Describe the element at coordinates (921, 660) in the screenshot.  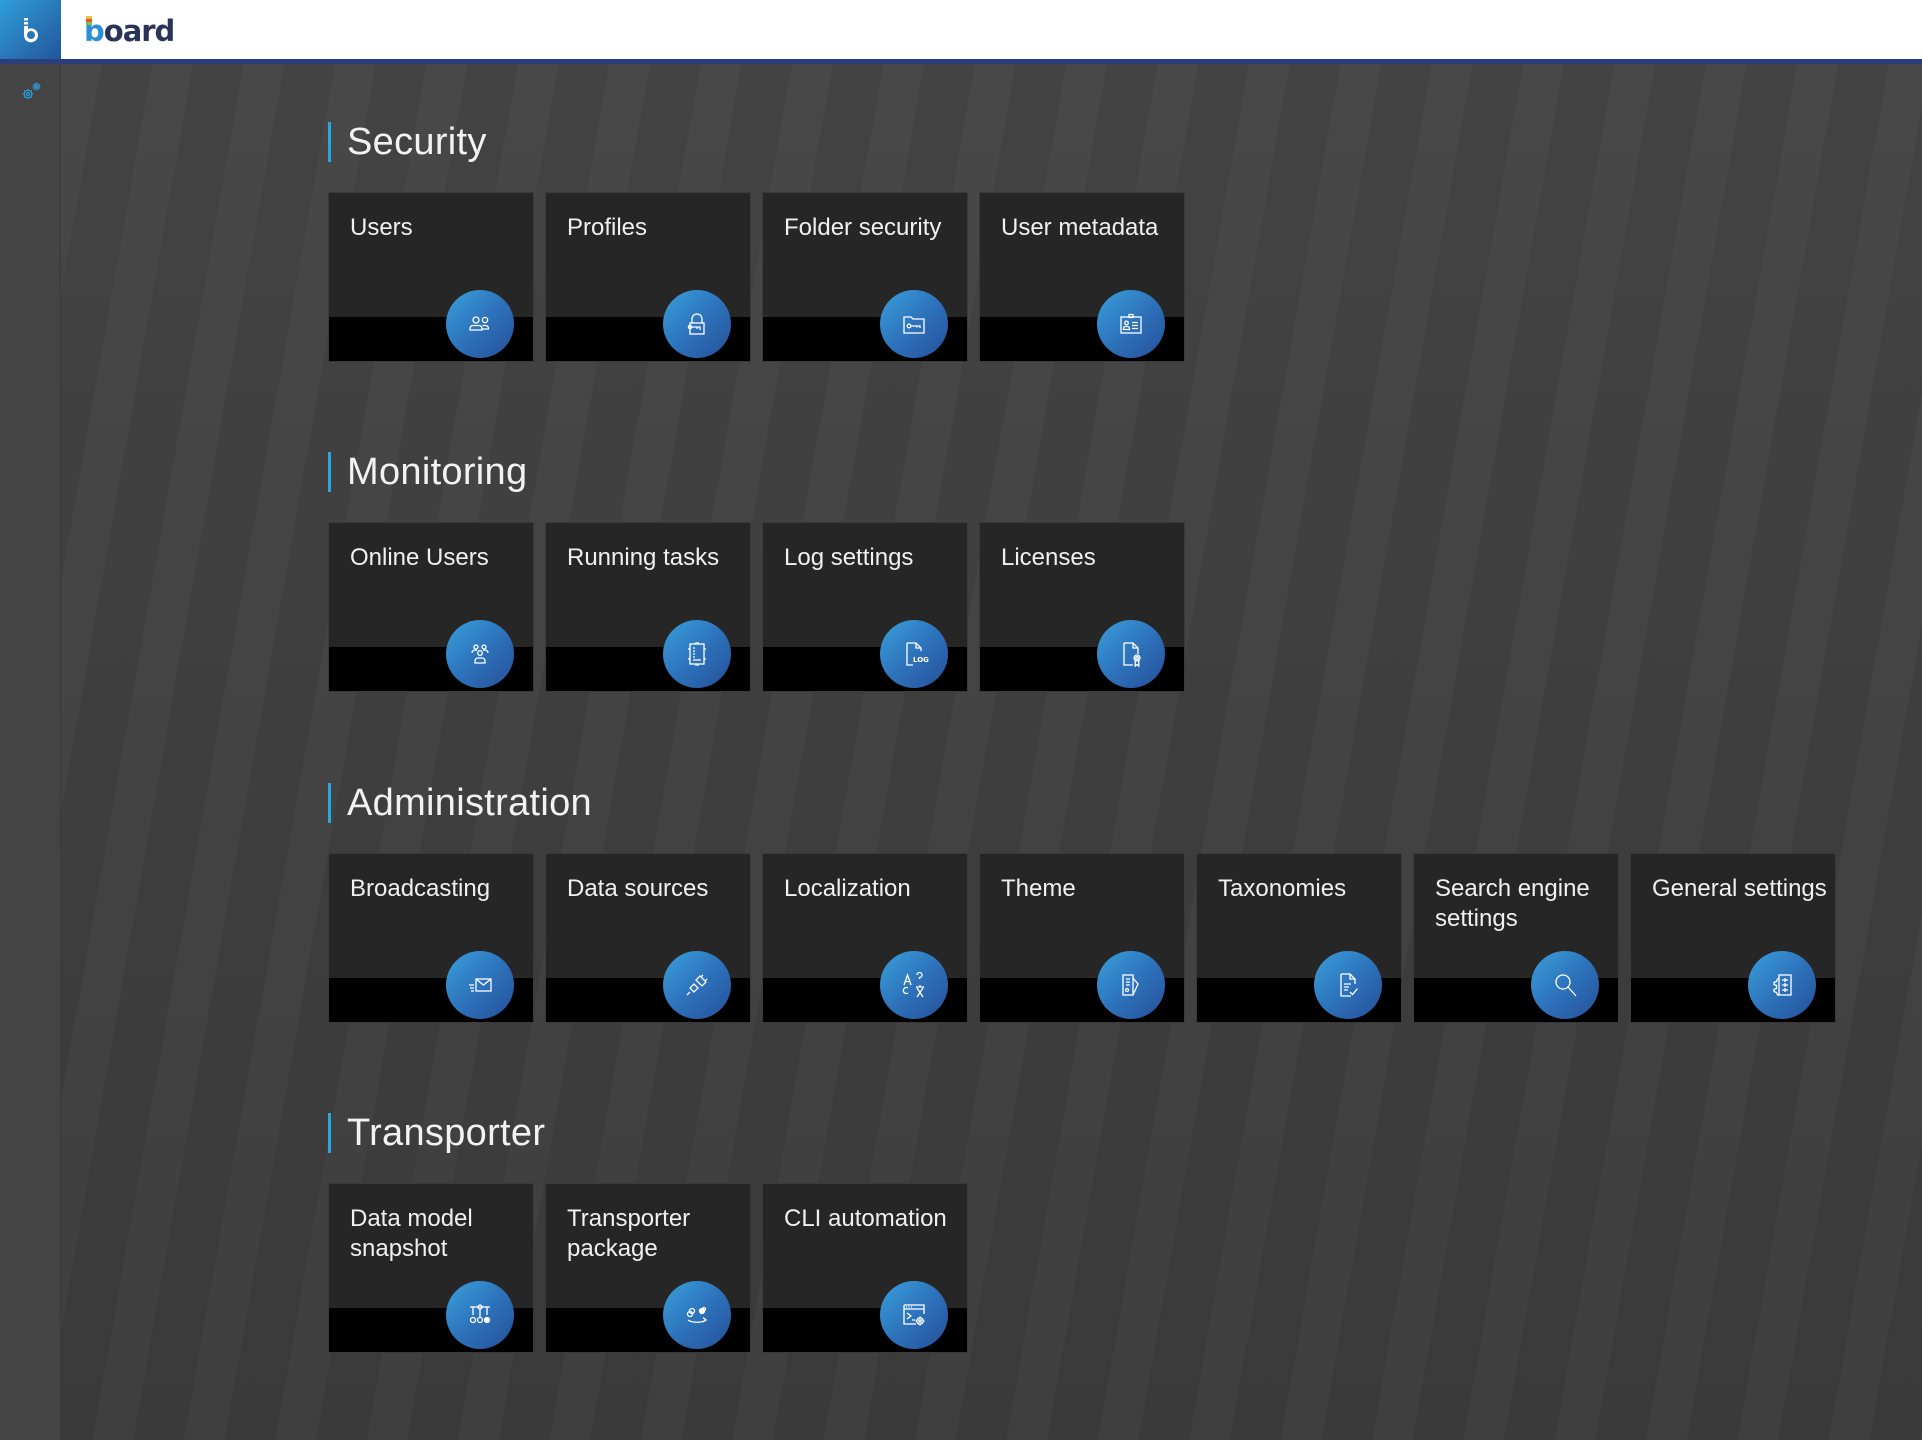
I see `svg-text: LOG` at that location.